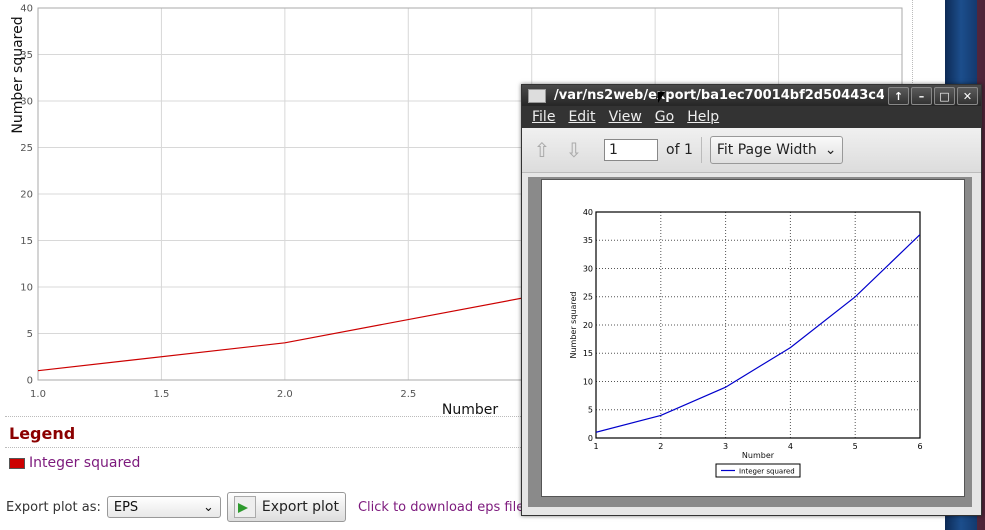 The image size is (985, 530). Describe the element at coordinates (758, 333) in the screenshot. I see `series-line` at that location.